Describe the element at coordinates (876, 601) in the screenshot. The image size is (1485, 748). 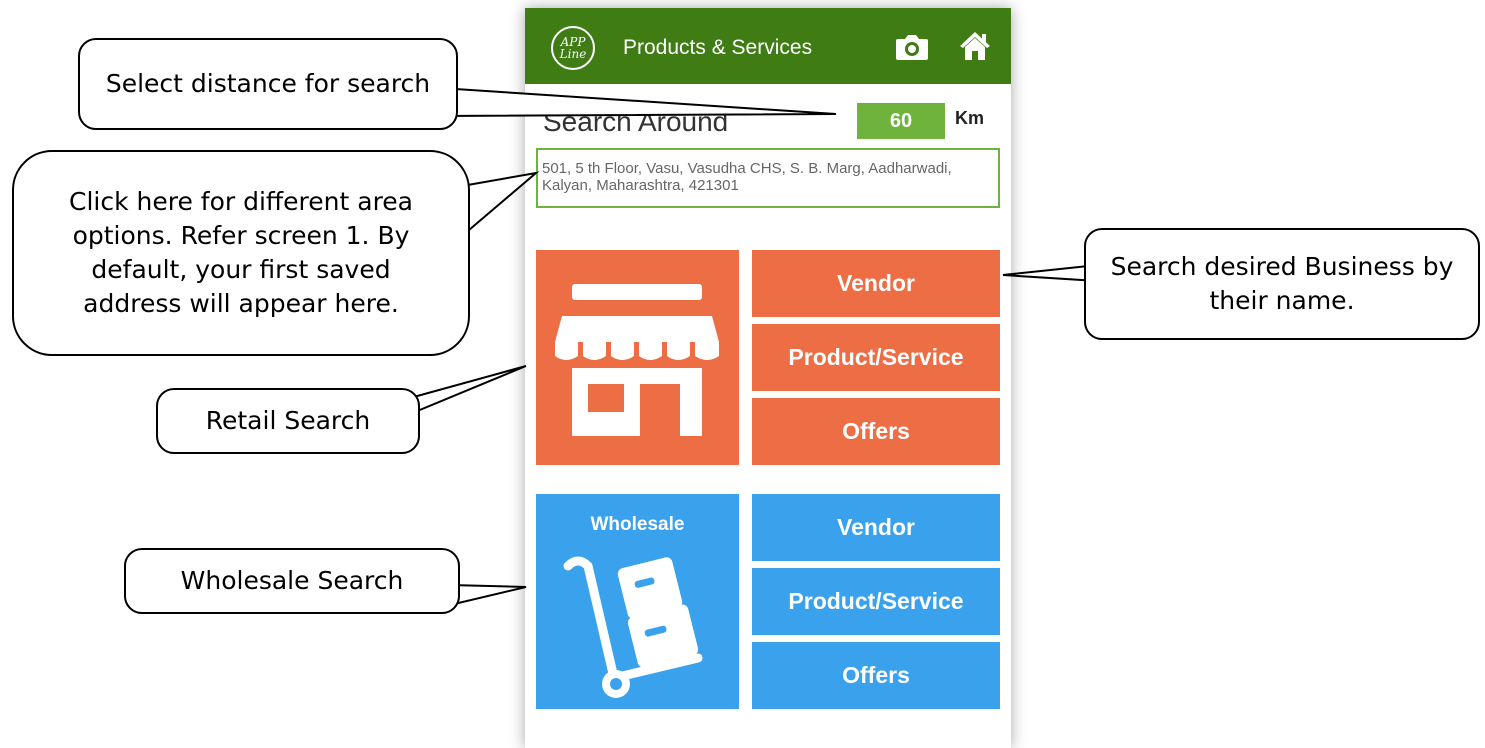
I see `wholesale-product-service-button: Product/Service` at that location.